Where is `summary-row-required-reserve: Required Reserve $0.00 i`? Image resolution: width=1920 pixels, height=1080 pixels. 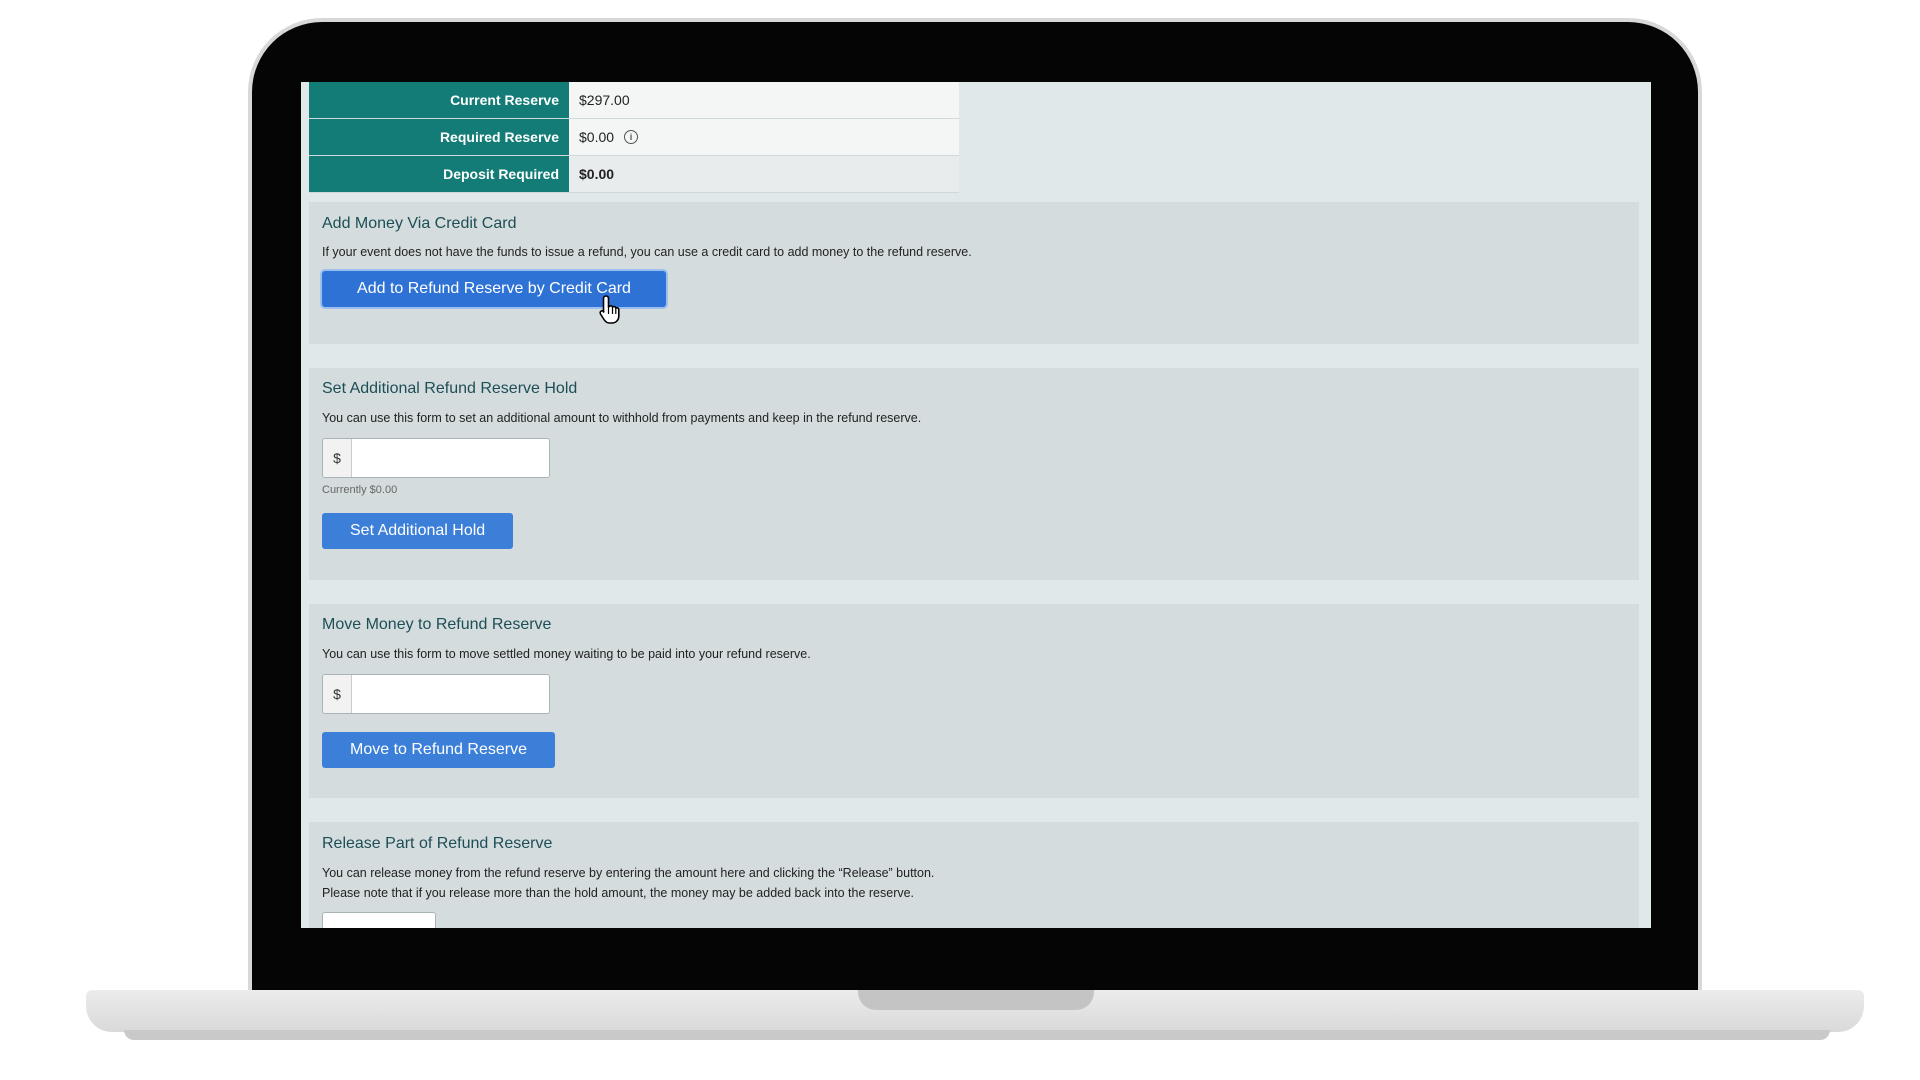
summary-row-required-reserve: Required Reserve $0.00 i is located at coordinates (634, 137).